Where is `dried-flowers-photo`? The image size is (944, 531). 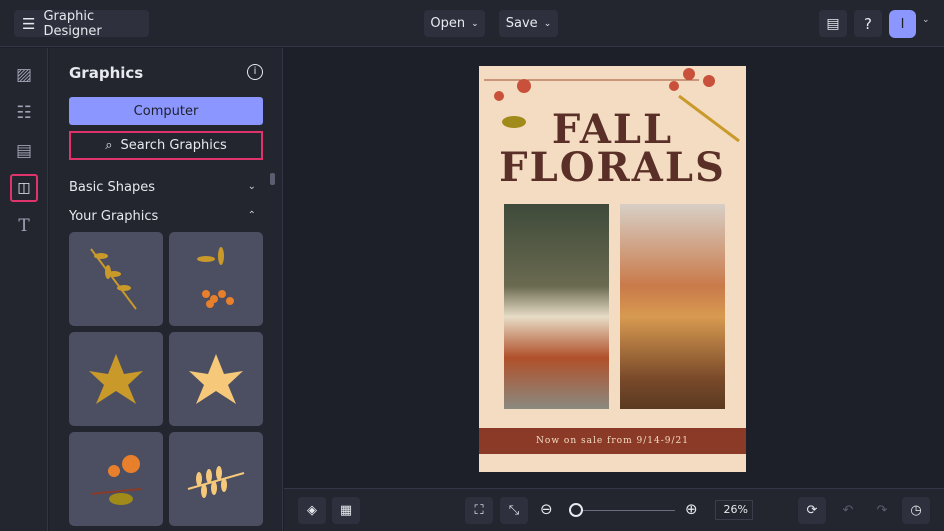
dried-flowers-photo is located at coordinates (672, 306).